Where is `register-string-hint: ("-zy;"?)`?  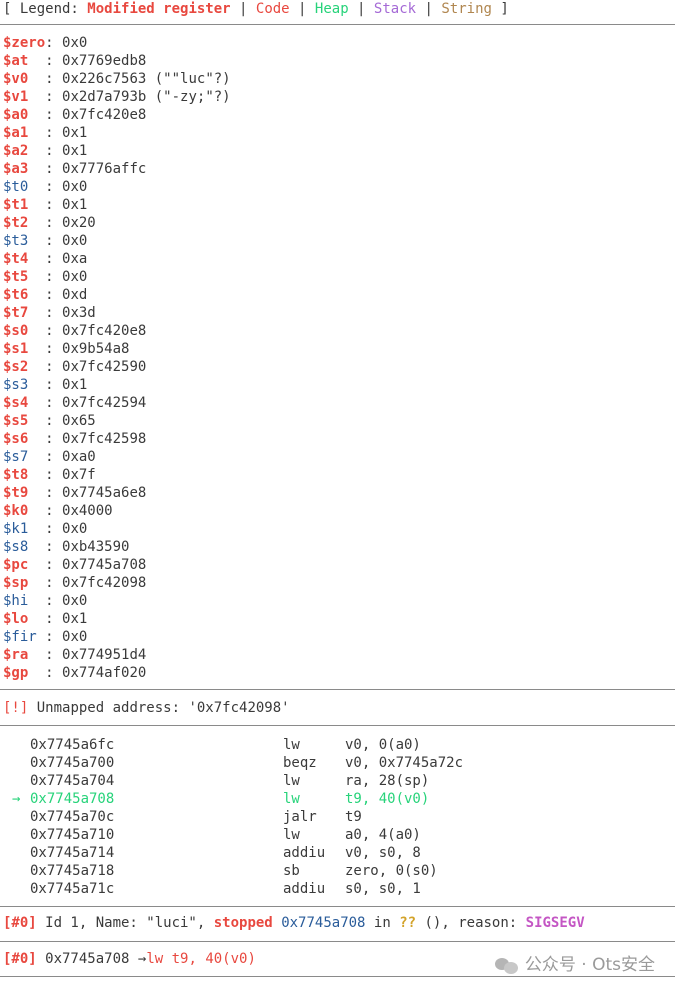
register-string-hint: ("-zy;"?) is located at coordinates (192, 97).